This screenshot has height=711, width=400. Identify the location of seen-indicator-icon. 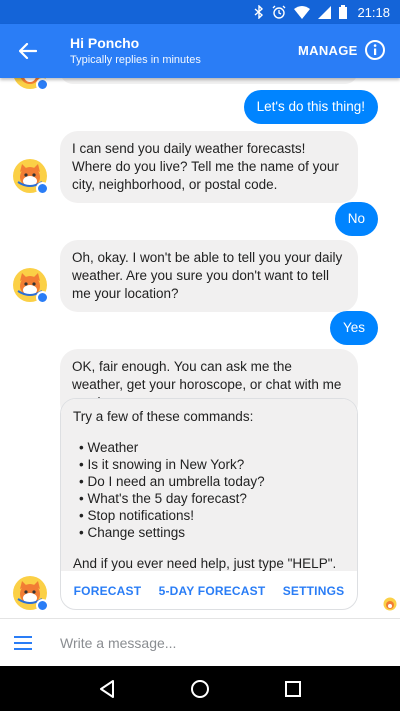
(390, 604).